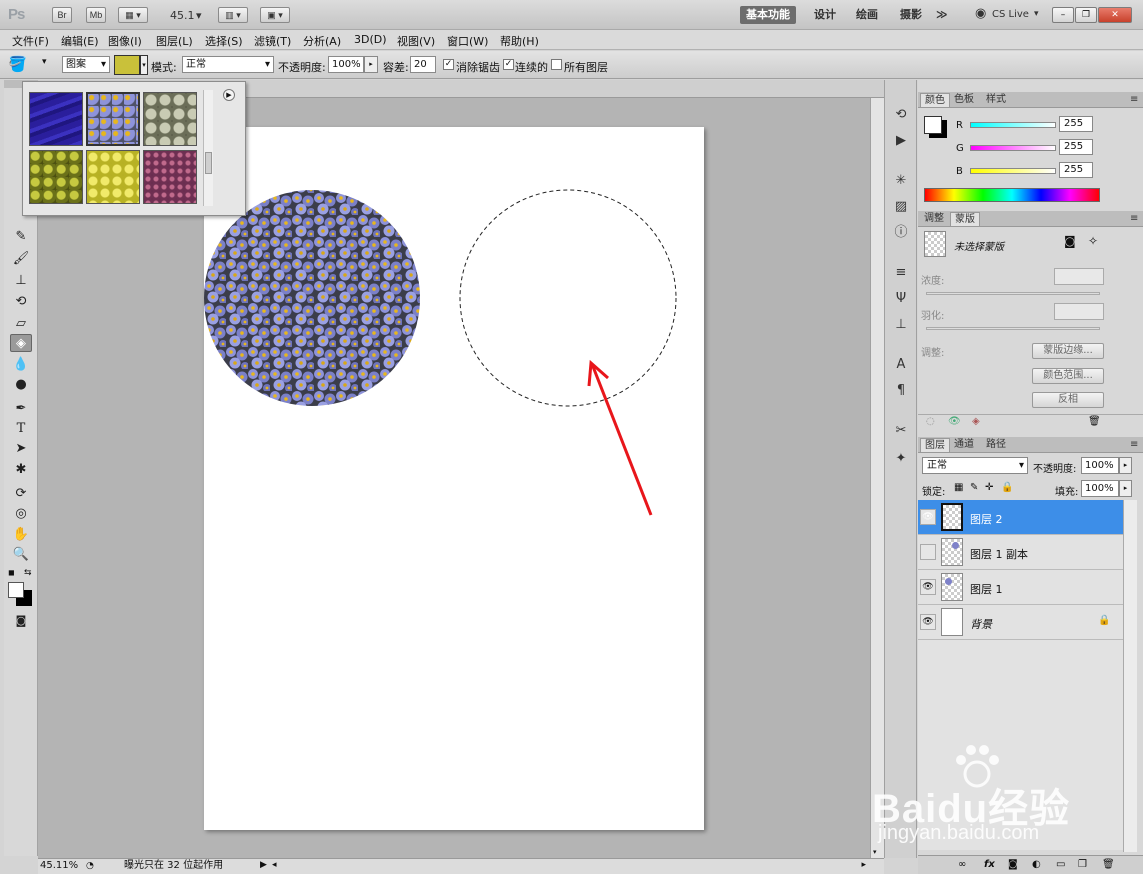  What do you see at coordinates (1082, 864) in the screenshot?
I see `new-layer-icon: ❐` at bounding box center [1082, 864].